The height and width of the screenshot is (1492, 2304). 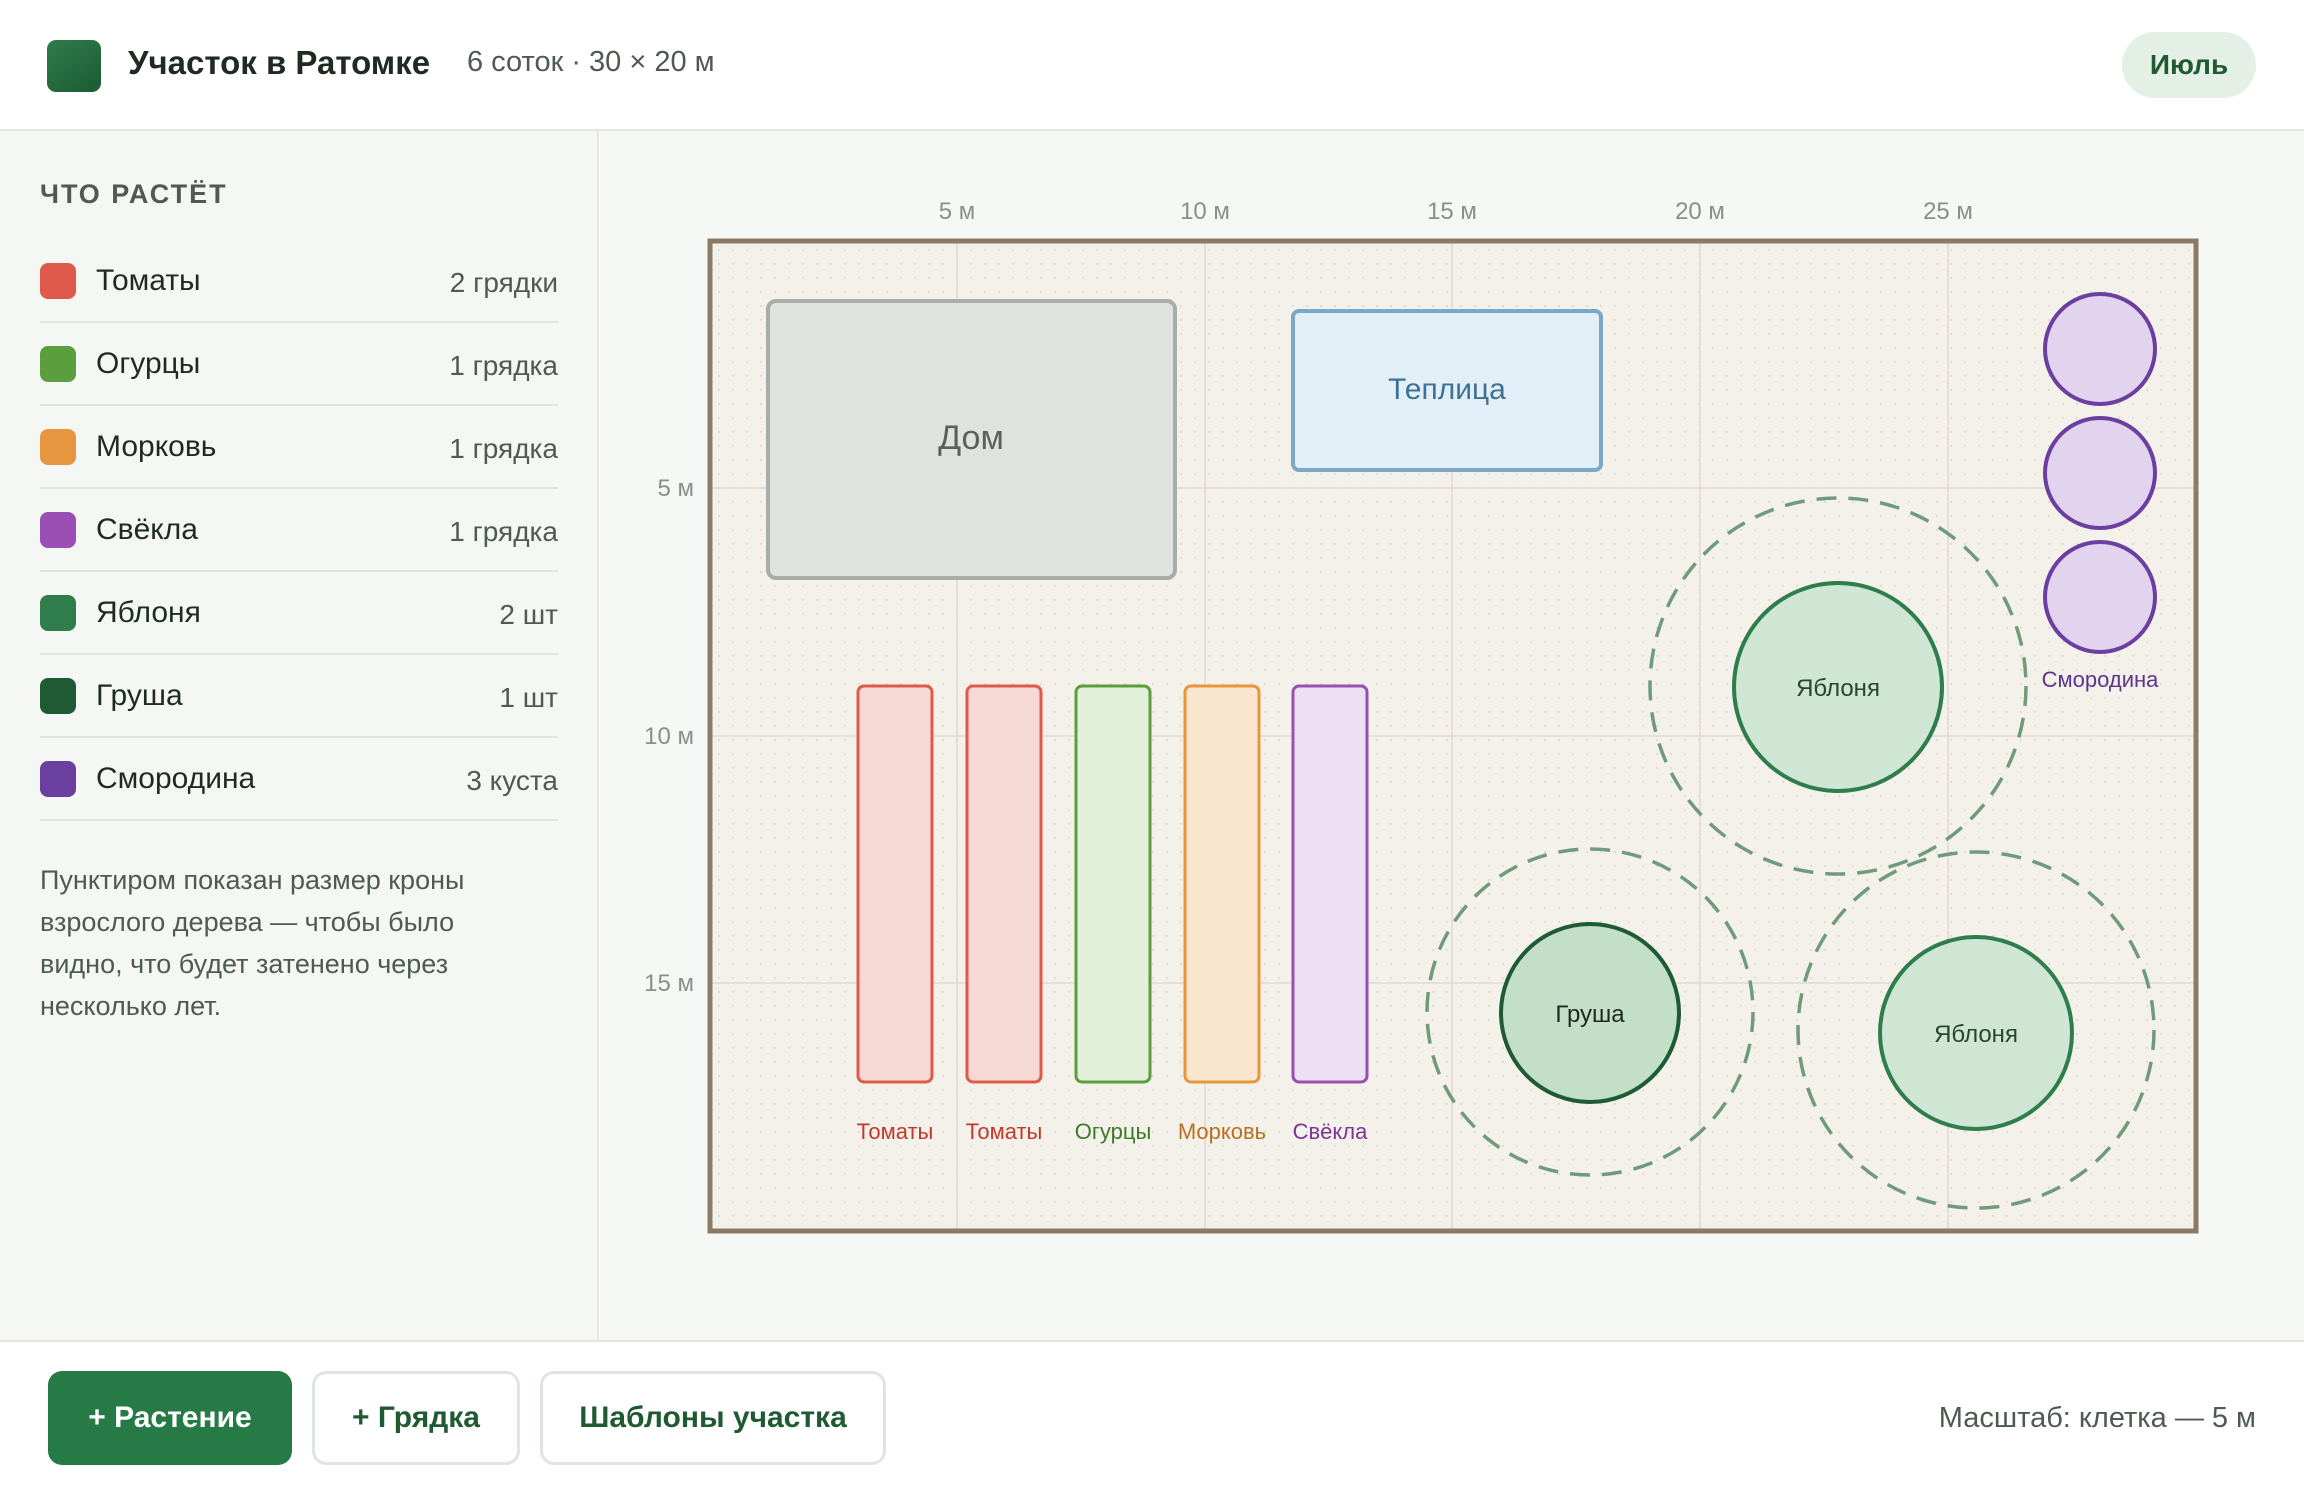 What do you see at coordinates (2097, 1418) in the screenshot?
I see `scale-indicator: Масштаб: клетка — 5 м` at bounding box center [2097, 1418].